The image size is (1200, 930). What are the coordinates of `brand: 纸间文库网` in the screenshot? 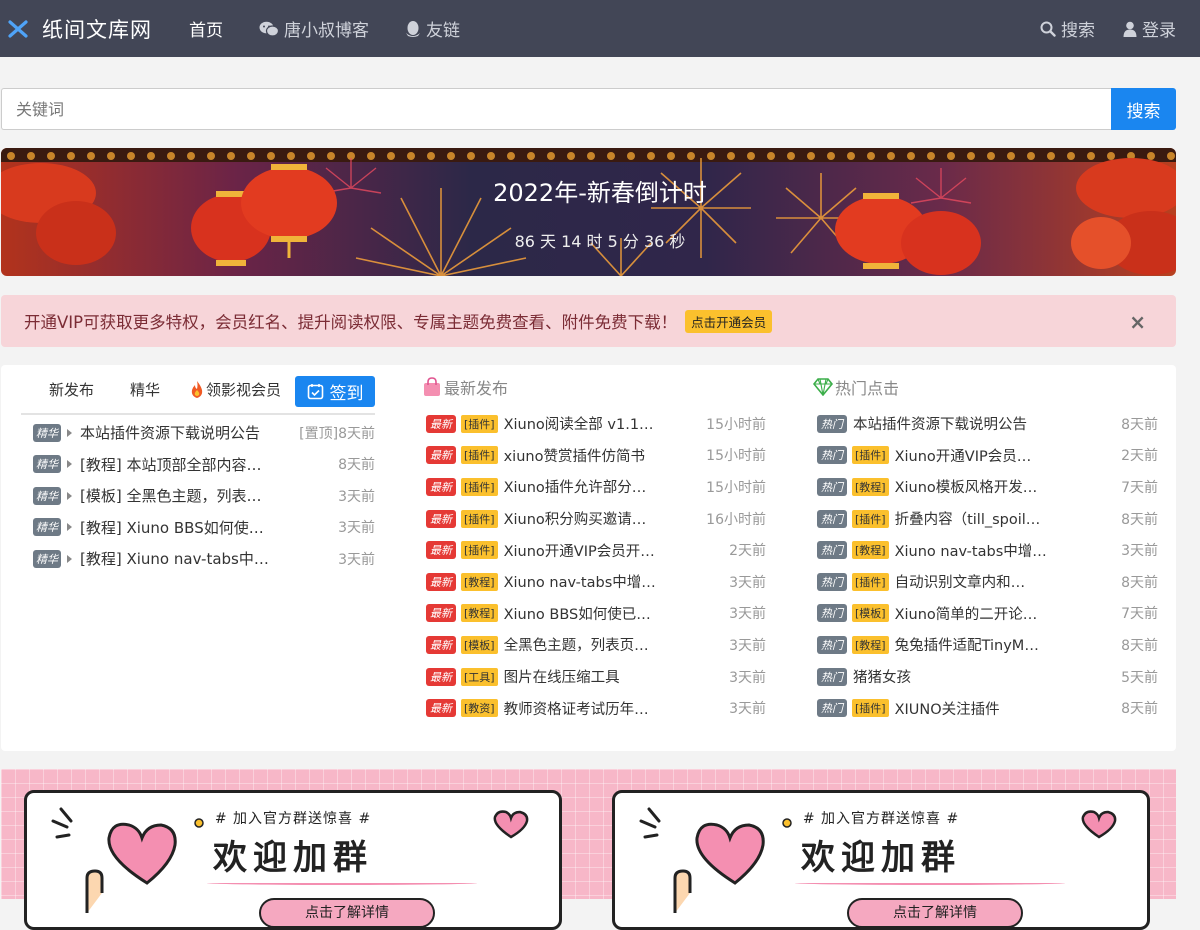 It's located at (80, 29).